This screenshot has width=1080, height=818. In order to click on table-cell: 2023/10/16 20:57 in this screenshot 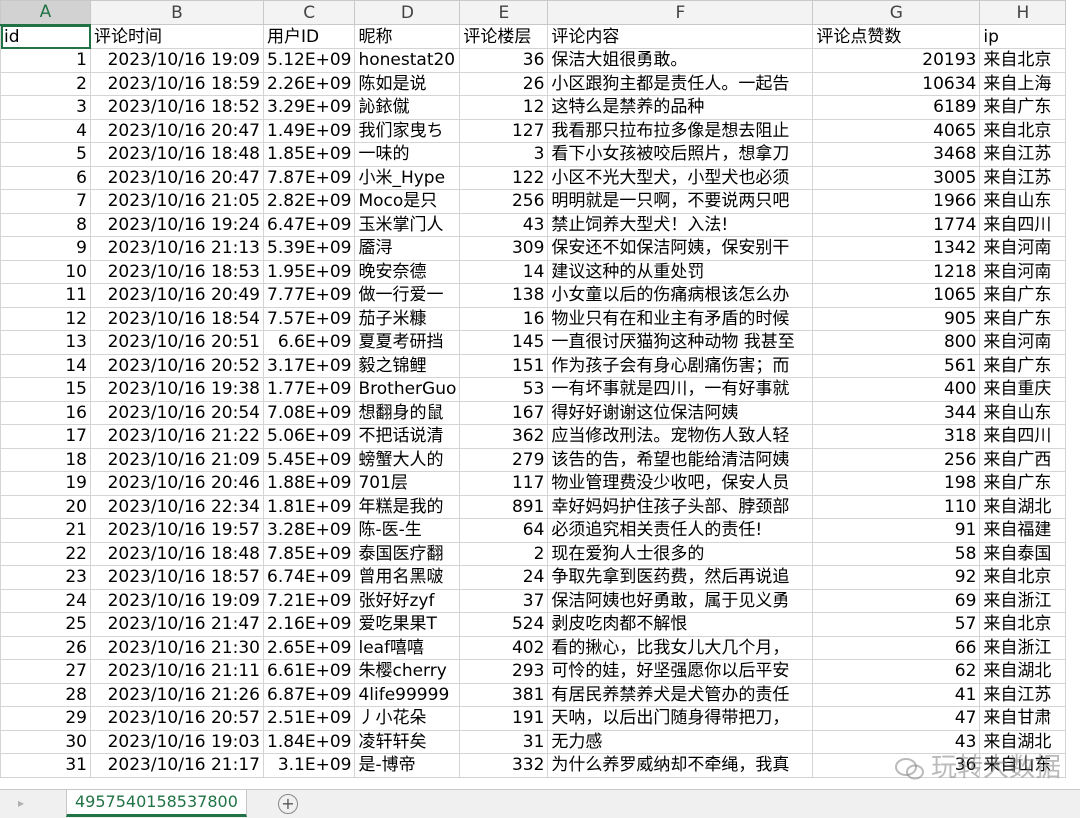, I will do `click(177, 718)`.